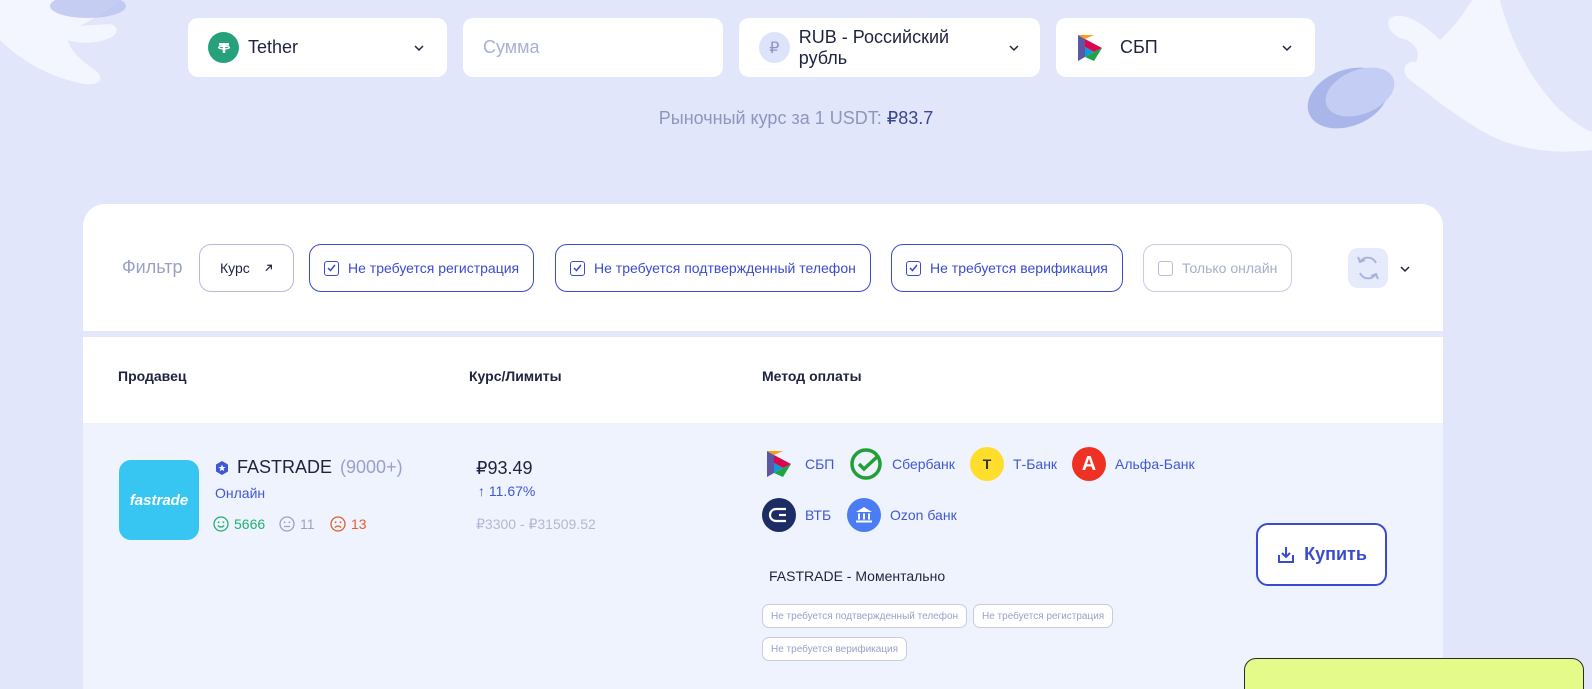  Describe the element at coordinates (268, 268) in the screenshot. I see `arrow-up-right-icon` at that location.